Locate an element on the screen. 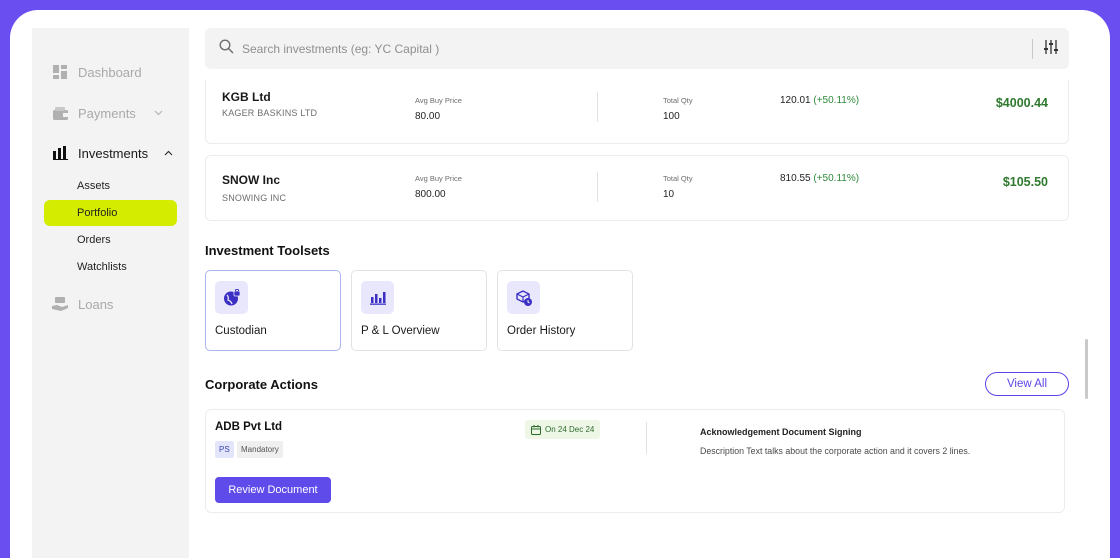 The height and width of the screenshot is (558, 1120). scrollbar is located at coordinates (1086, 369).